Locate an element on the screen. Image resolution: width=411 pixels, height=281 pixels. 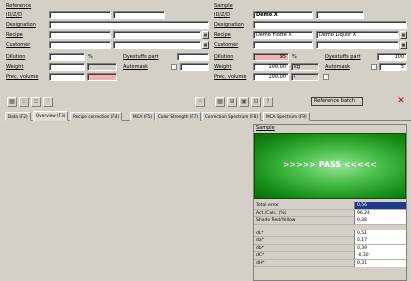
pass-indicator: >>>>> PASS <<<<< is located at coordinates (330, 166).